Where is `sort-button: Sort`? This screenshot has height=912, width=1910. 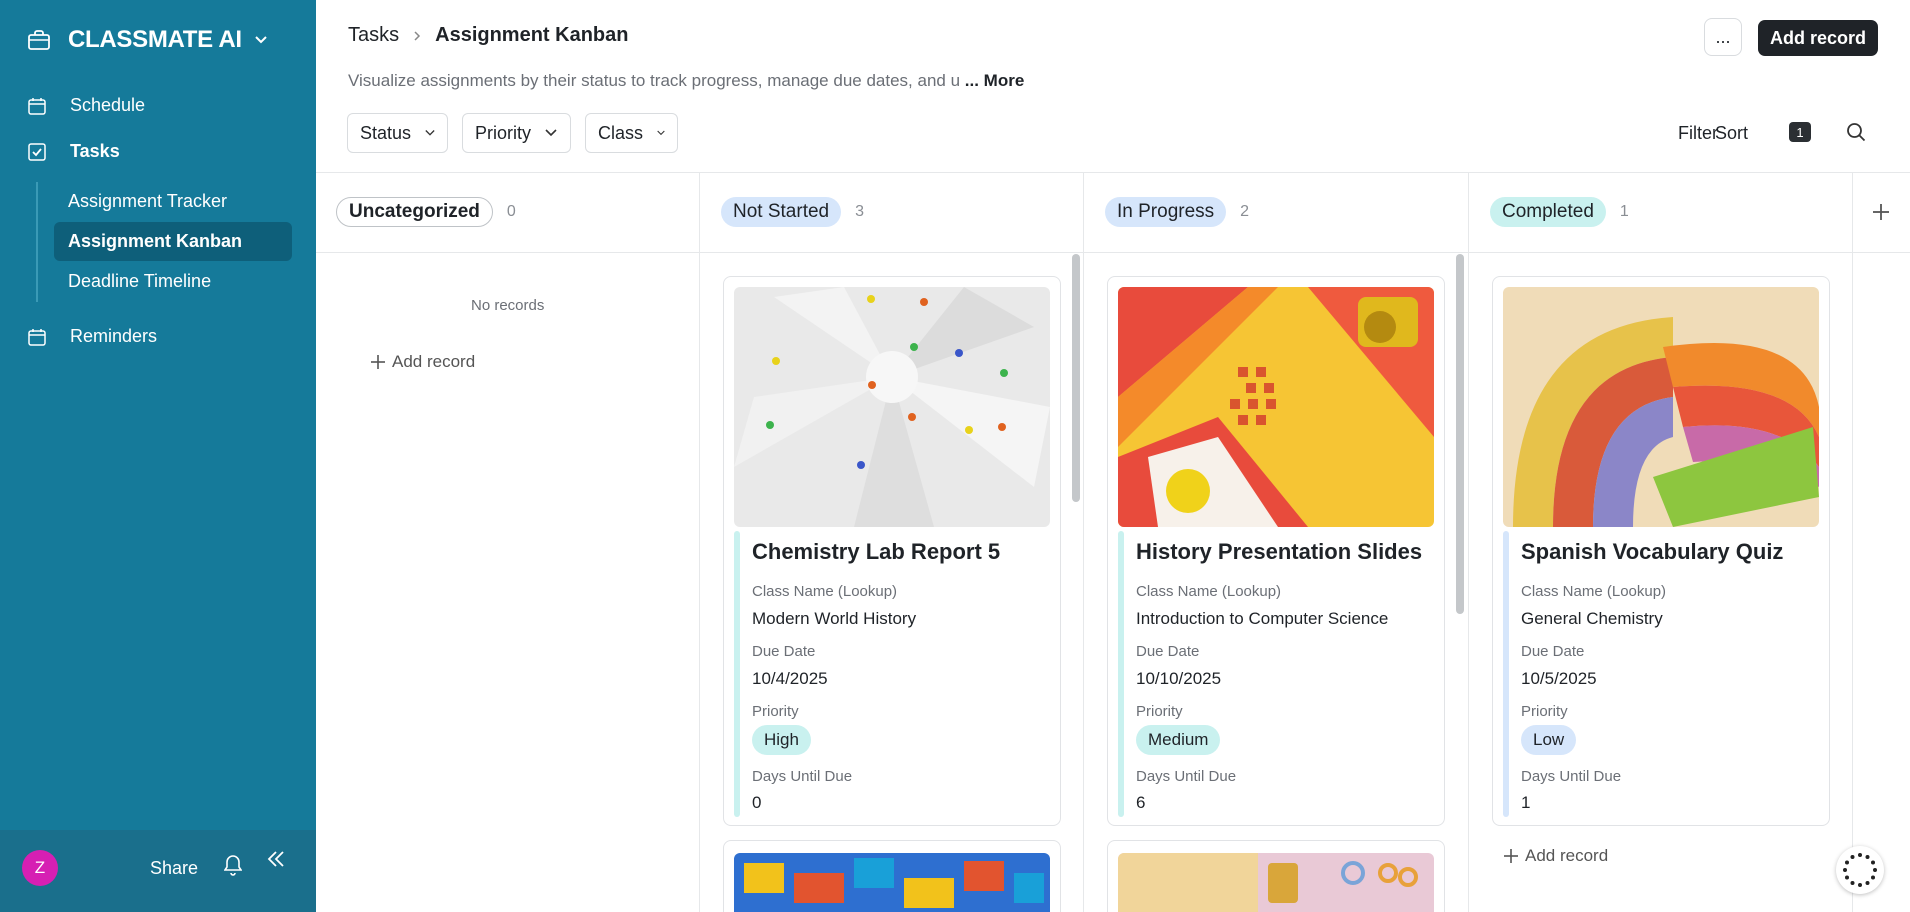
sort-button: Sort is located at coordinates (1731, 133).